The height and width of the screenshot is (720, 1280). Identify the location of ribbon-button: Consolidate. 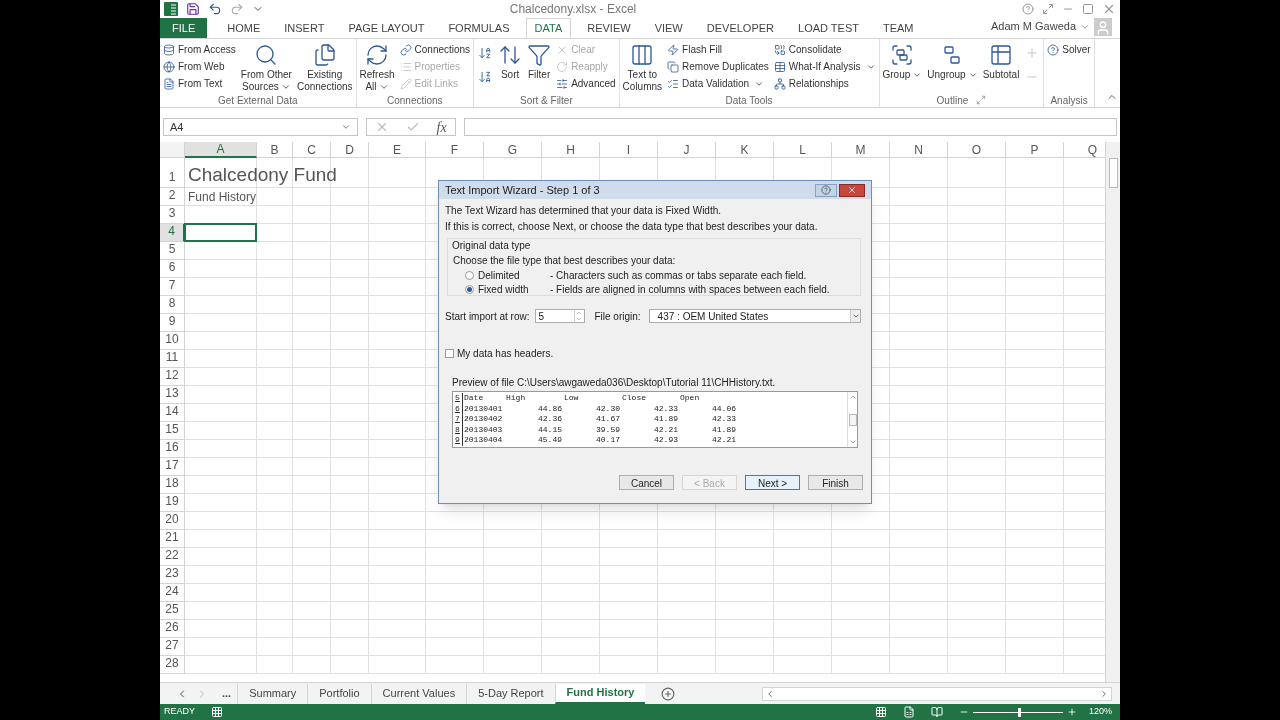
(824, 49).